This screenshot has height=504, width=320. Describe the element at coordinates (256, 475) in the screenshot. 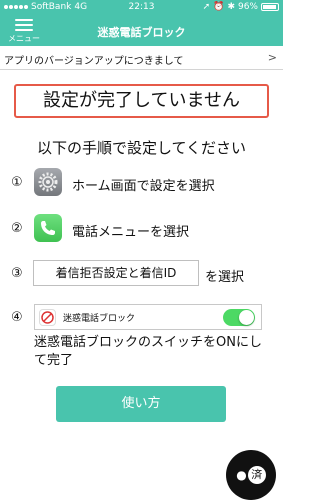

I see `badge-kanji: 済` at that location.